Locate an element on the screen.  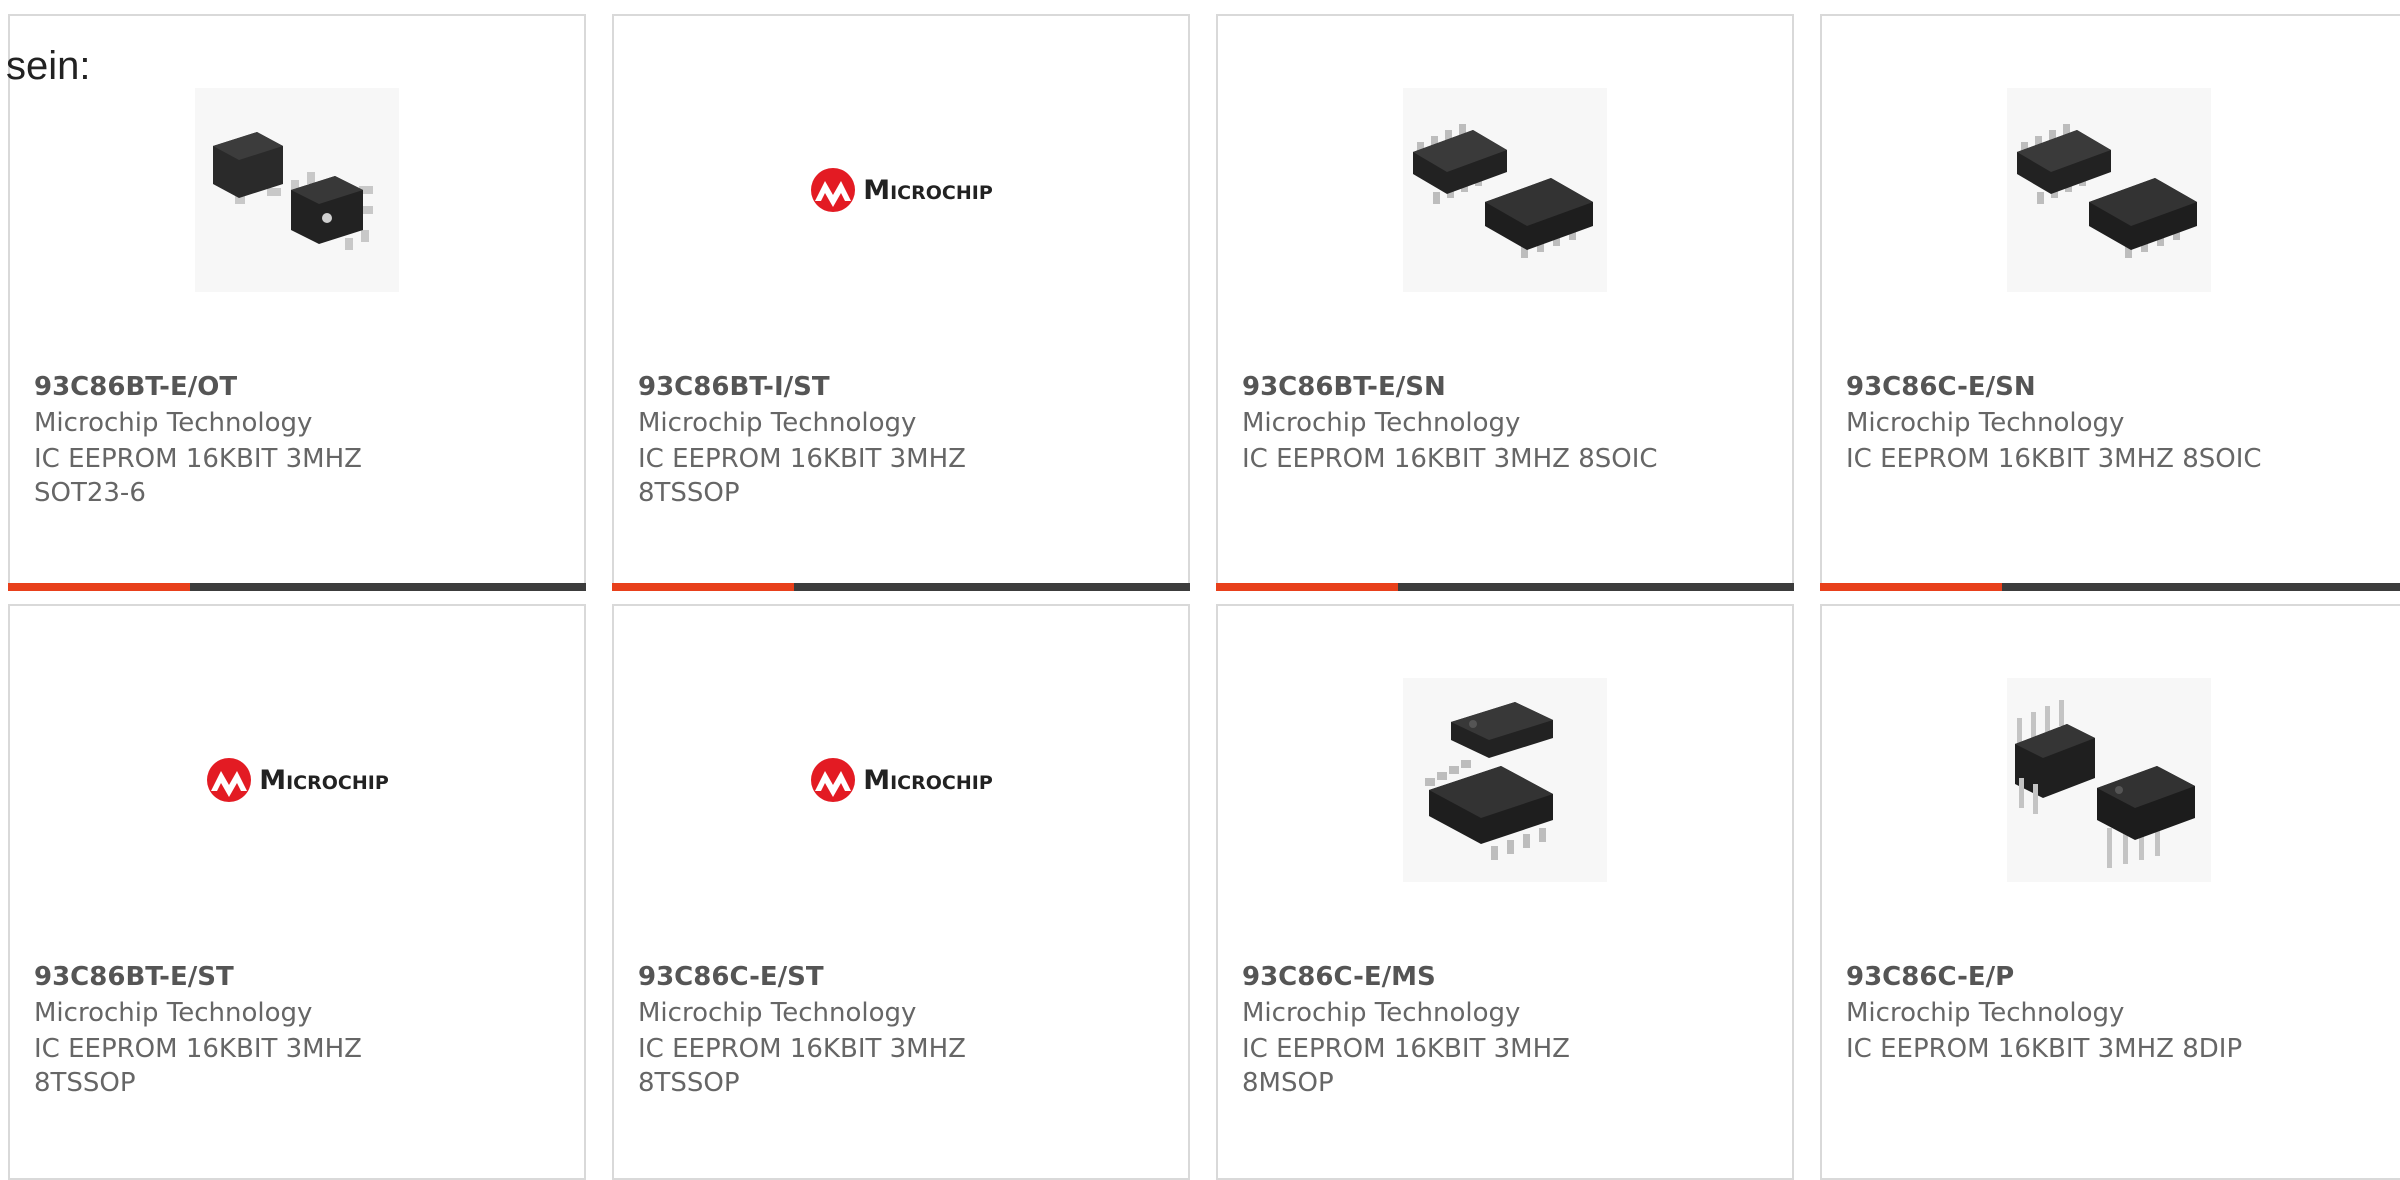
intro-text: sein: is located at coordinates (48, 66).